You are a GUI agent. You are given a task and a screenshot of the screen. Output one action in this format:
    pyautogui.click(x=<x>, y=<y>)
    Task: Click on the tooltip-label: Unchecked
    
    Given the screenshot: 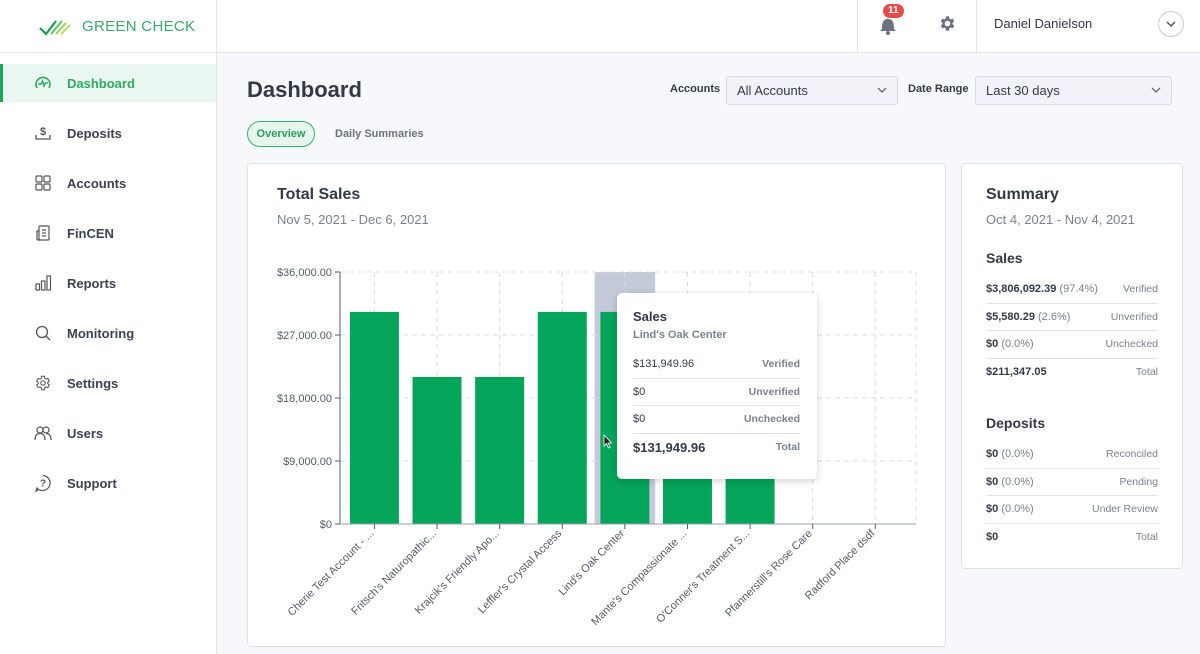 What is the action you would take?
    pyautogui.click(x=771, y=419)
    